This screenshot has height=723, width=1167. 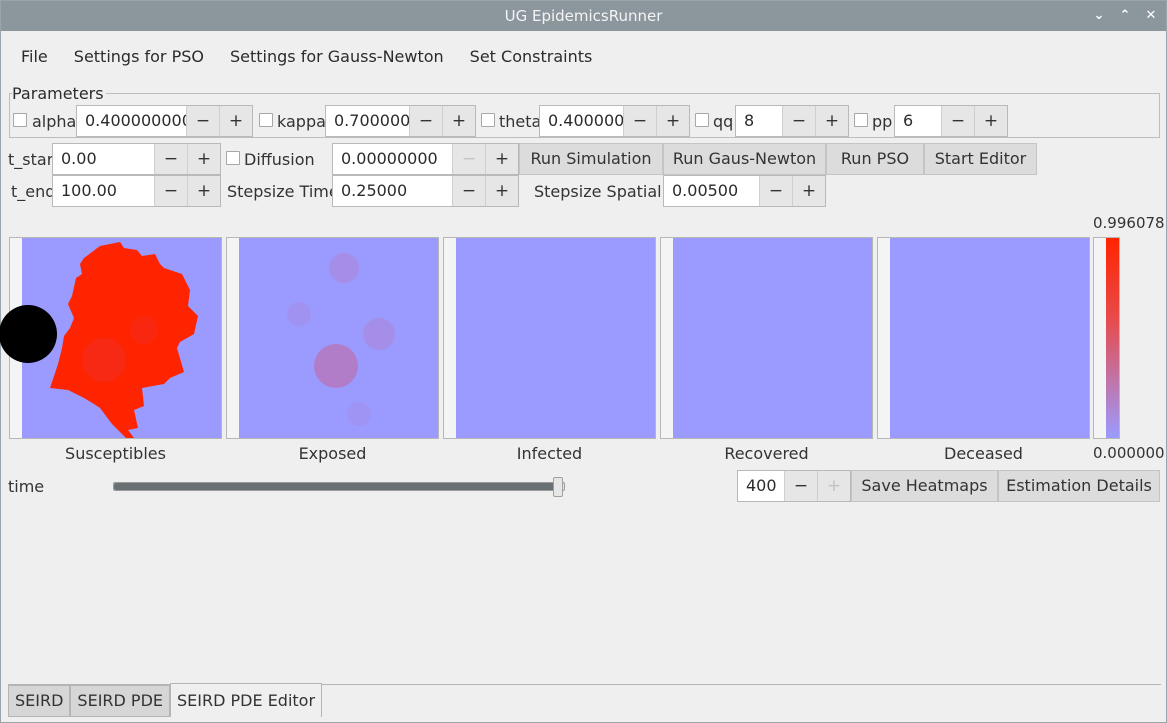 I want to click on tab-seird-pde-editor: SEIRD PDE Editor, so click(x=246, y=700).